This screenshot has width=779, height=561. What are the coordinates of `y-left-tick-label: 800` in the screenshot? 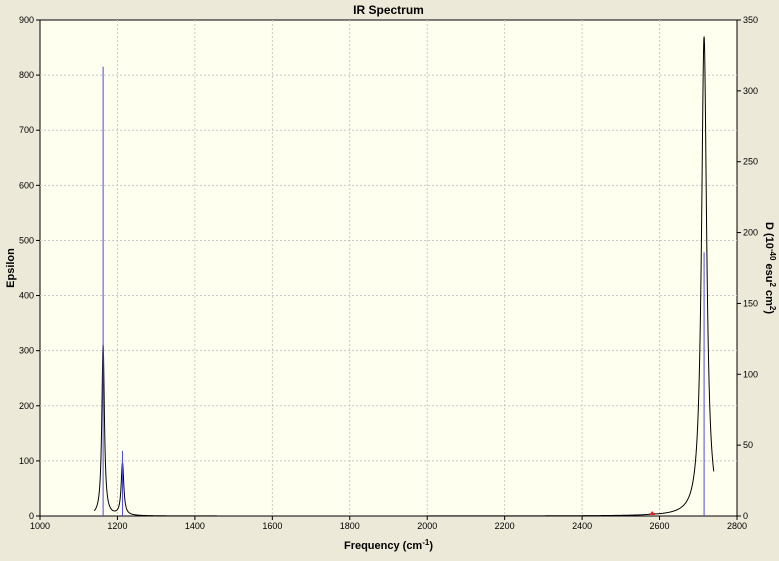 It's located at (26, 75).